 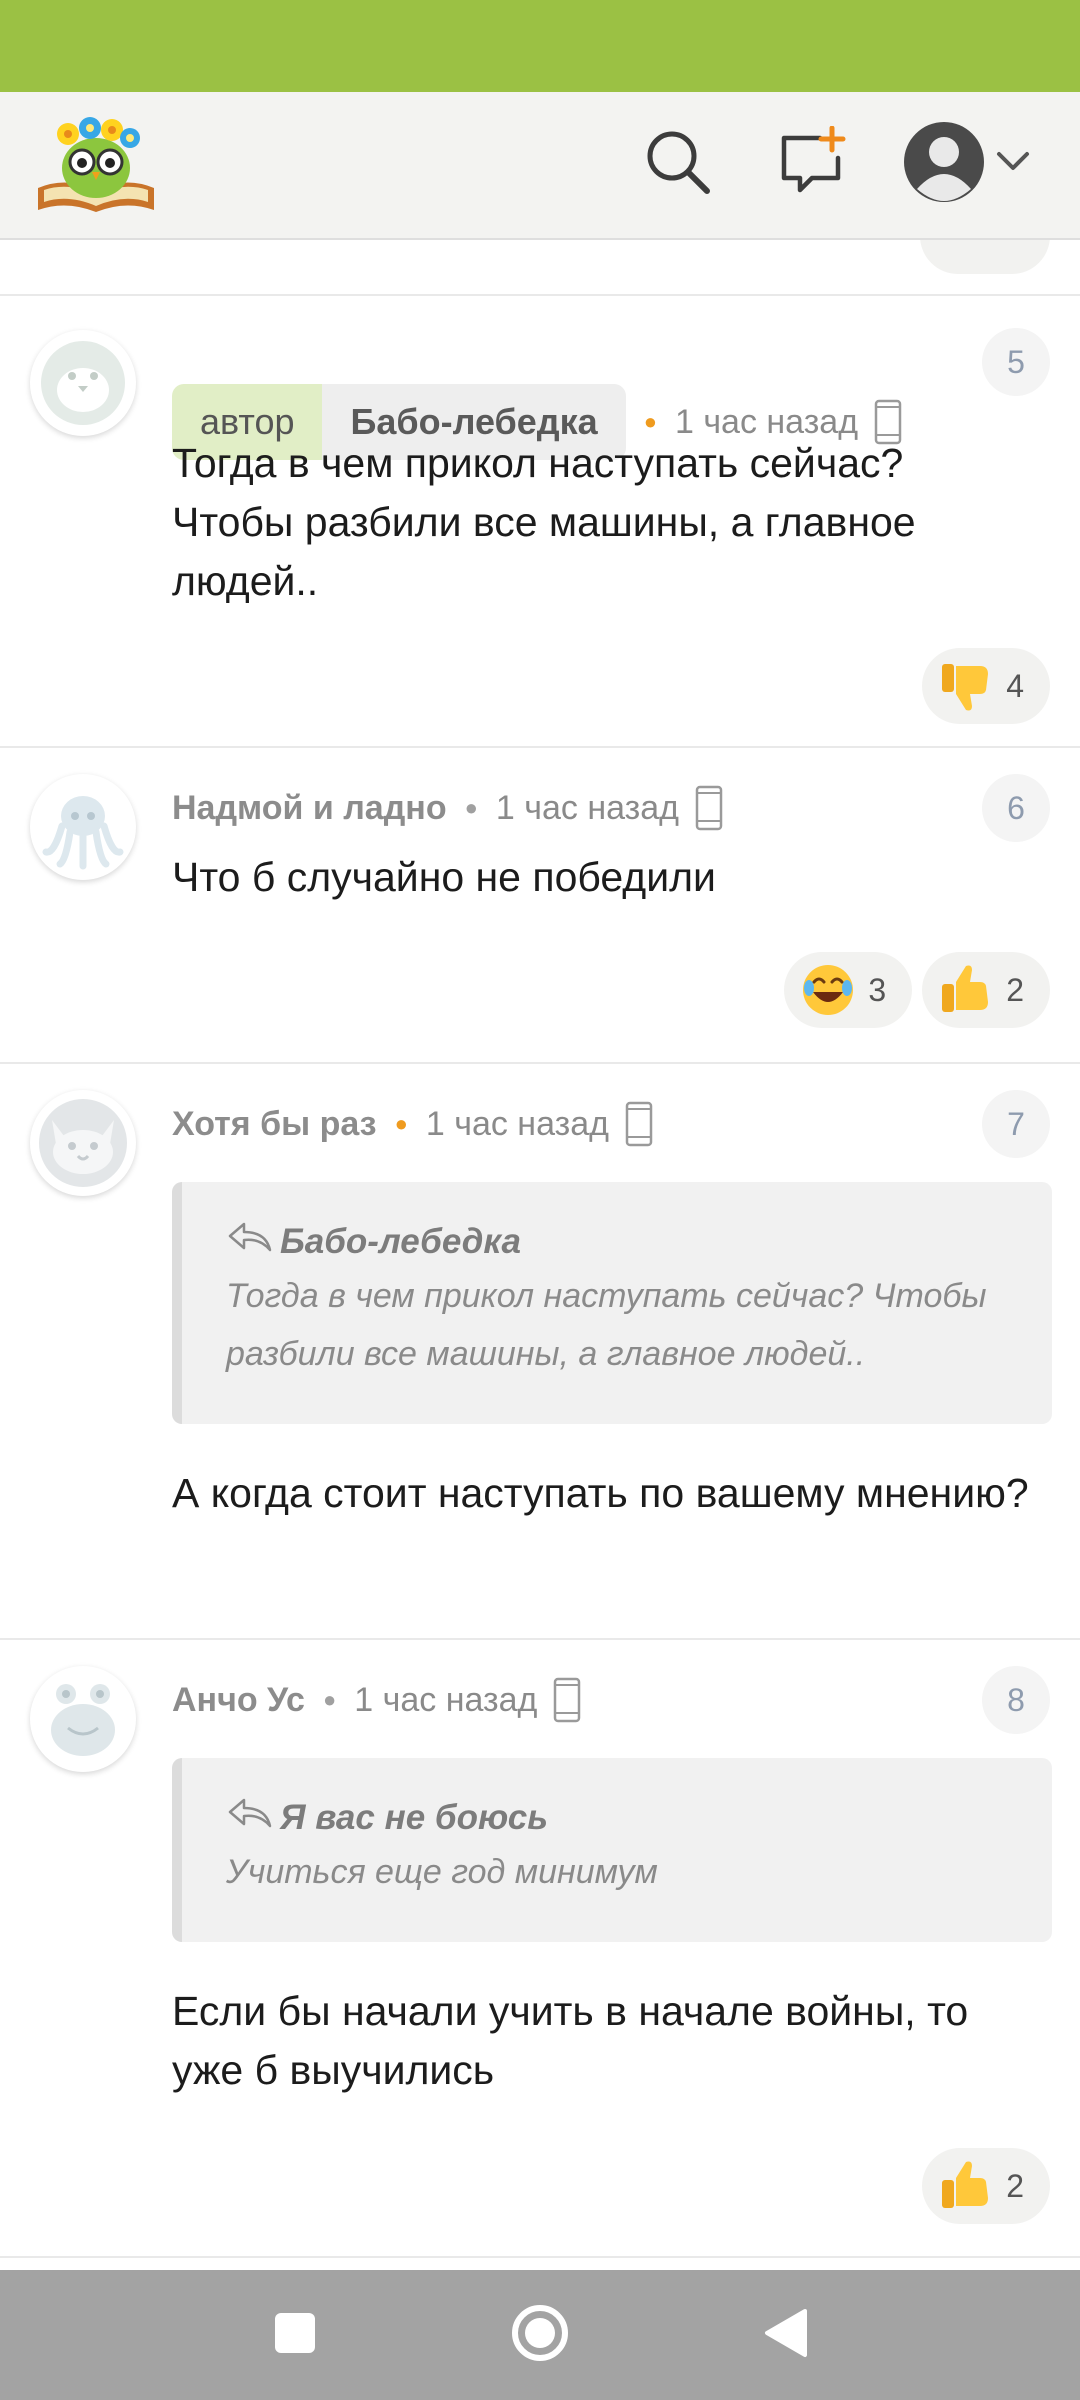 What do you see at coordinates (1016, 362) in the screenshot?
I see `comment-number: 5` at bounding box center [1016, 362].